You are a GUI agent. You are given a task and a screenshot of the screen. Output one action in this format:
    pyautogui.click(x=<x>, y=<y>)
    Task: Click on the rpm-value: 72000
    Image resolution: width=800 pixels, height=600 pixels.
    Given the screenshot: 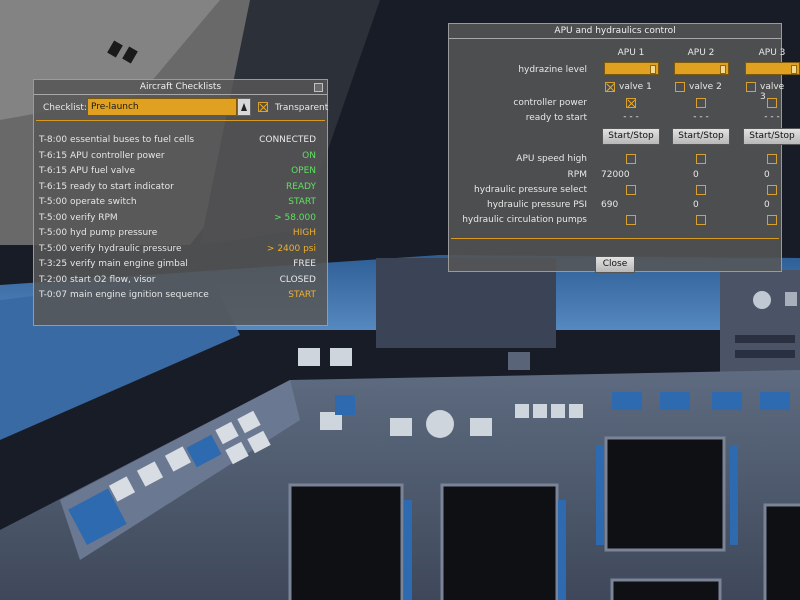 What is the action you would take?
    pyautogui.click(x=615, y=175)
    